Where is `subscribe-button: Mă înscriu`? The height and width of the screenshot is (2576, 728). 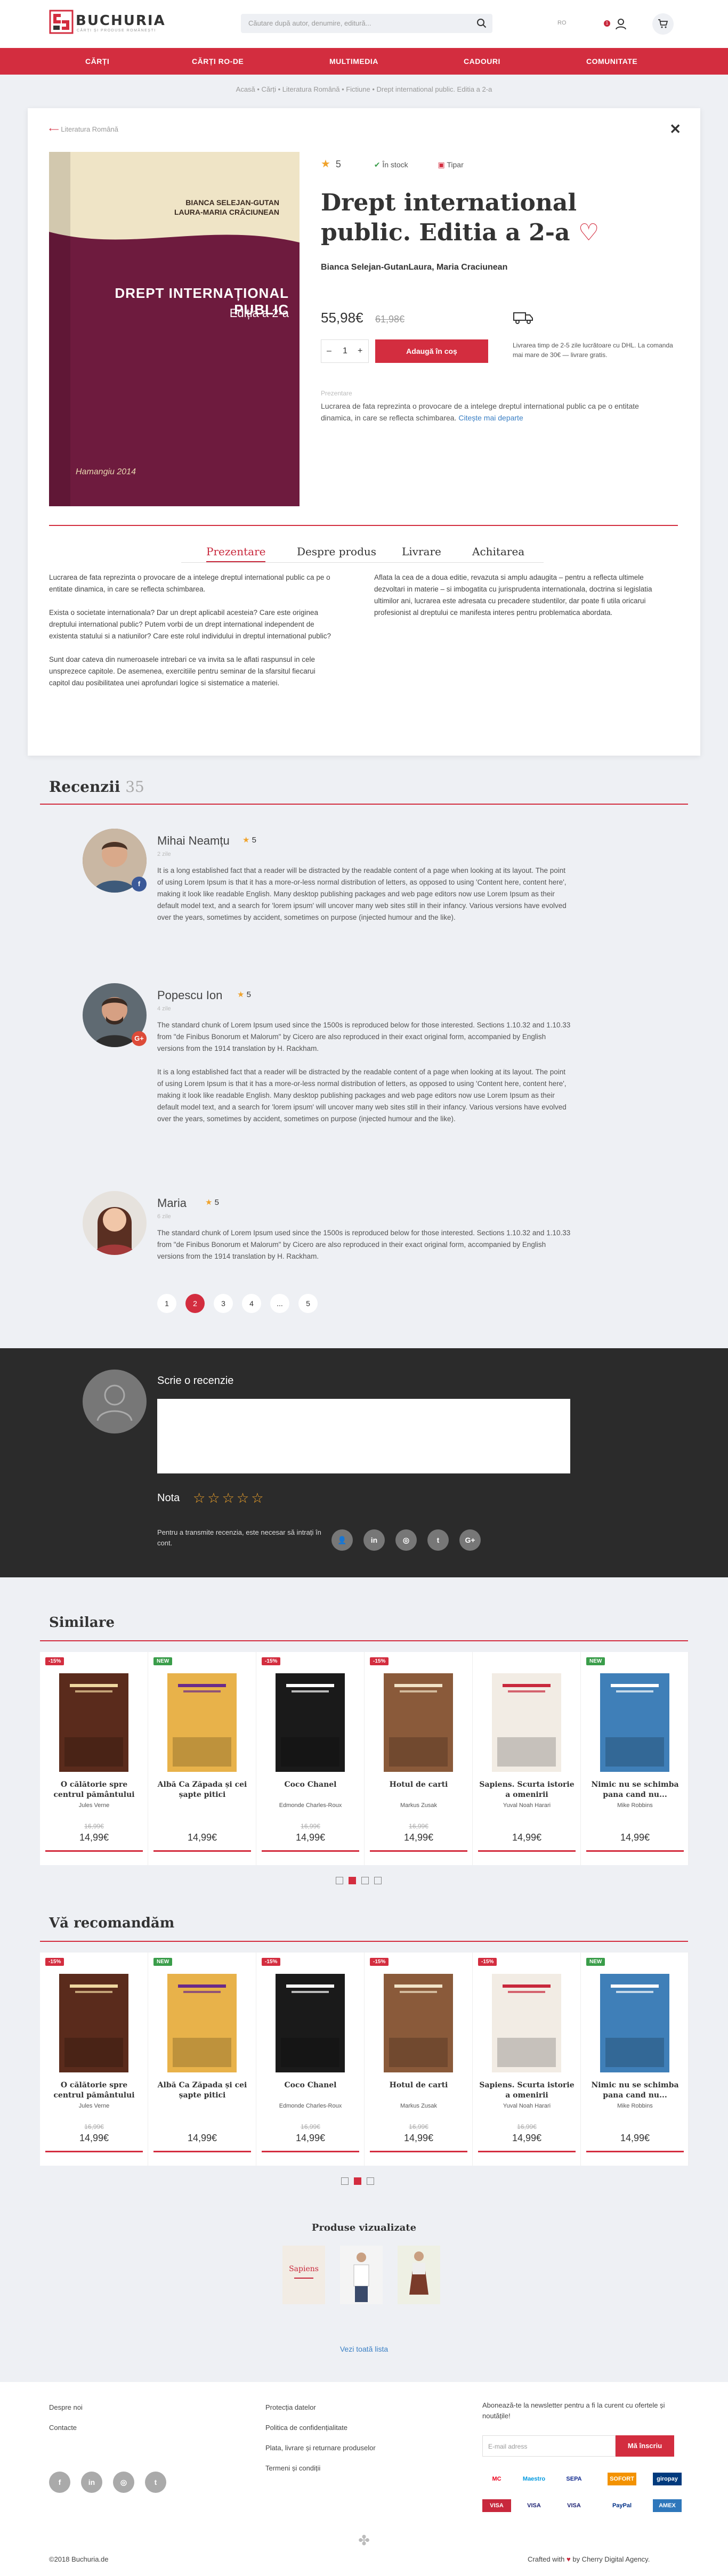 subscribe-button: Mă înscriu is located at coordinates (645, 2446).